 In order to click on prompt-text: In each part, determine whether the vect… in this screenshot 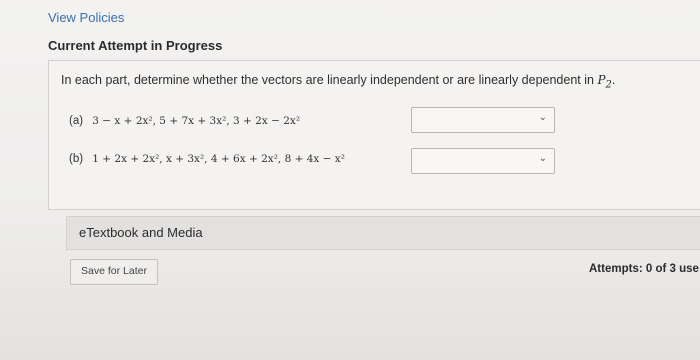, I will do `click(329, 80)`.